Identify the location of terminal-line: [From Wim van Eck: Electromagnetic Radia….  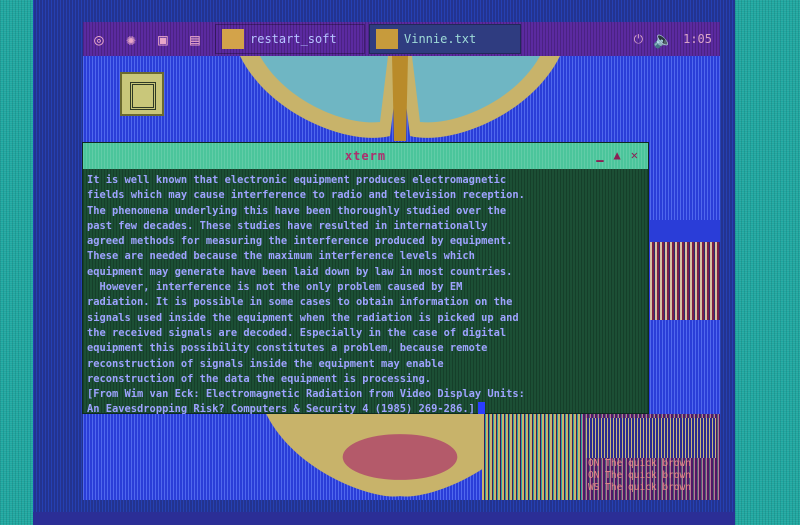
(306, 394).